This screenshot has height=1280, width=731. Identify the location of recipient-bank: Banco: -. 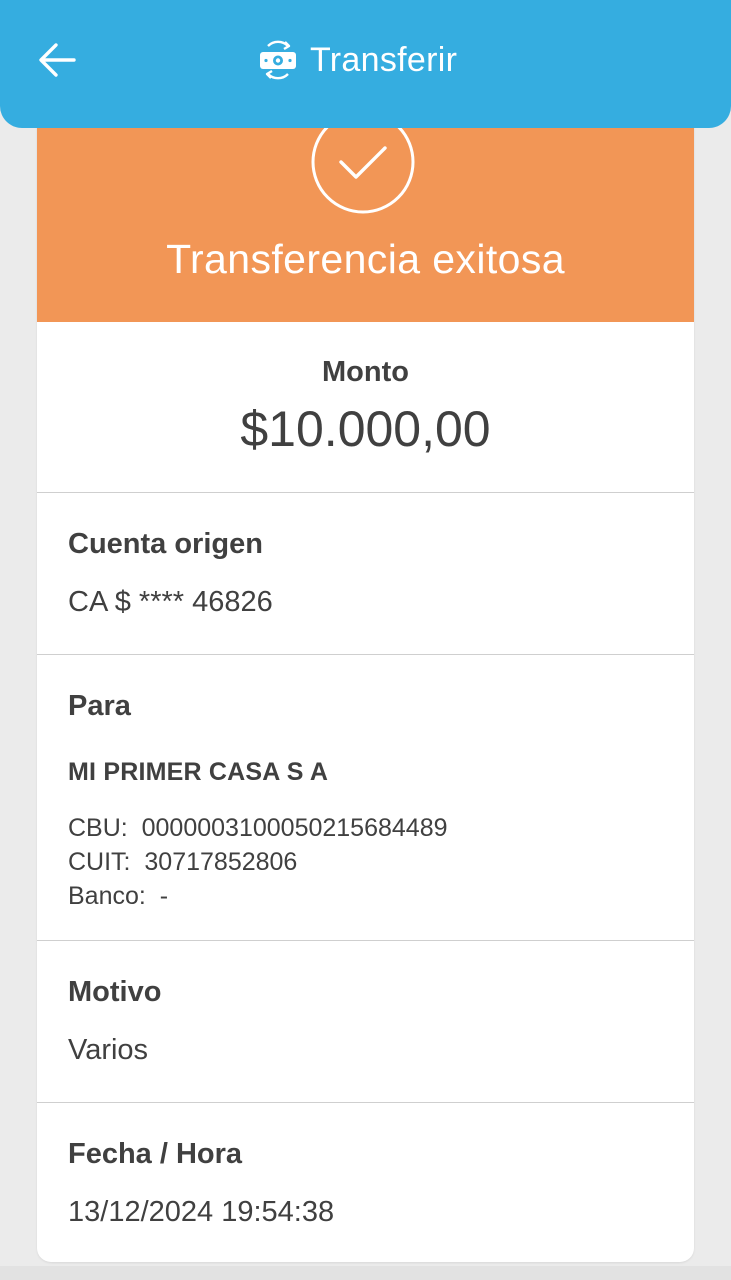
(118, 896).